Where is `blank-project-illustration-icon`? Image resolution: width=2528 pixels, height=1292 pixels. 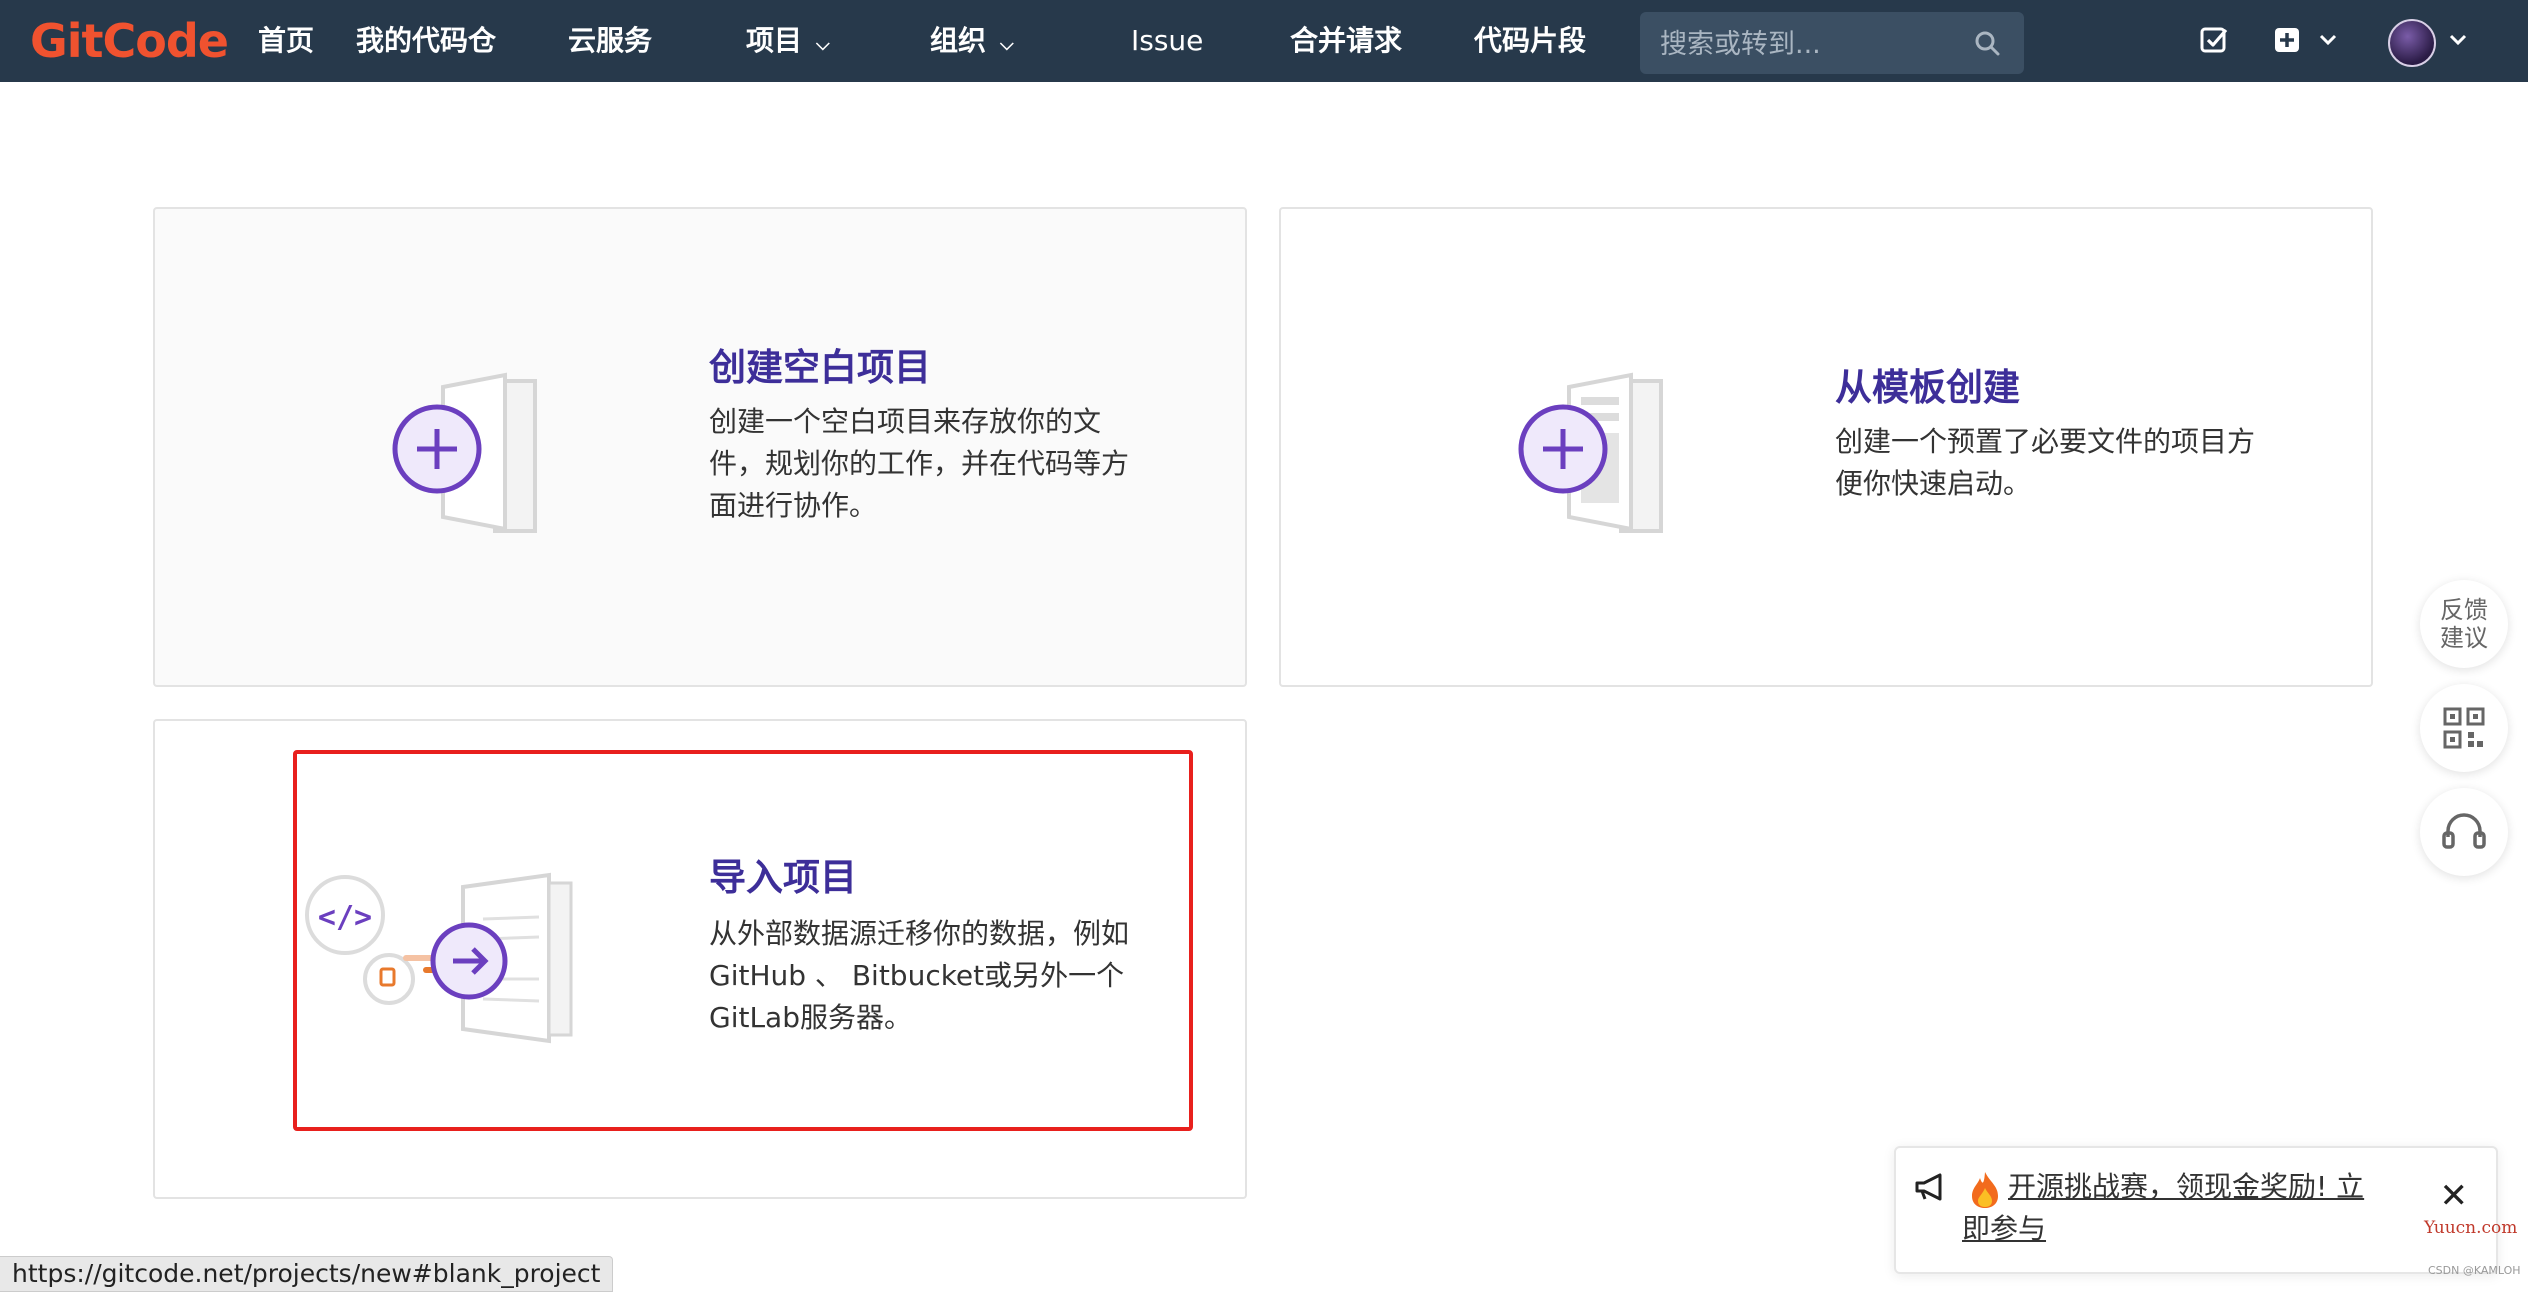
blank-project-illustration-icon is located at coordinates (464, 452).